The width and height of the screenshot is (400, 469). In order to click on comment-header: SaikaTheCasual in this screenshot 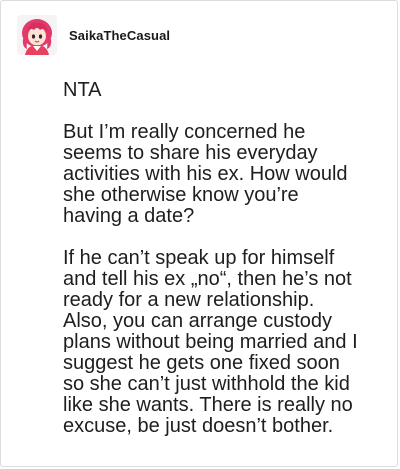, I will do `click(93, 35)`.